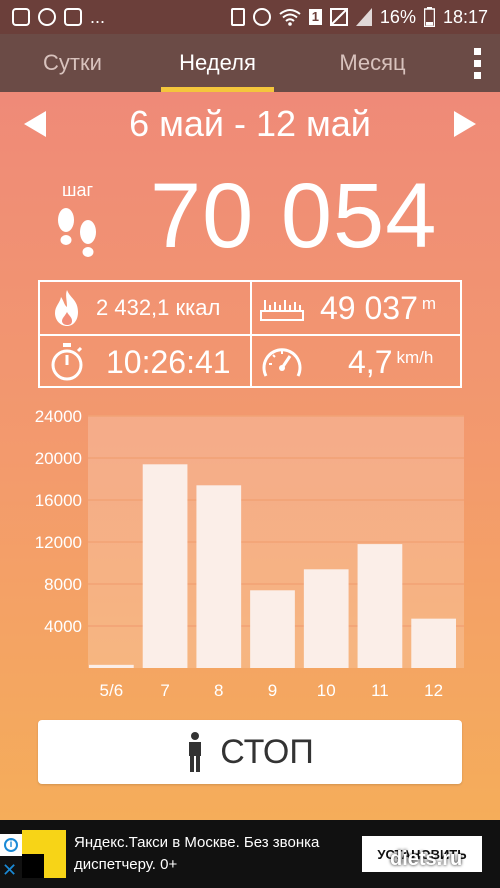 The width and height of the screenshot is (500, 888). What do you see at coordinates (290, 17) in the screenshot?
I see `wifi-icon` at bounding box center [290, 17].